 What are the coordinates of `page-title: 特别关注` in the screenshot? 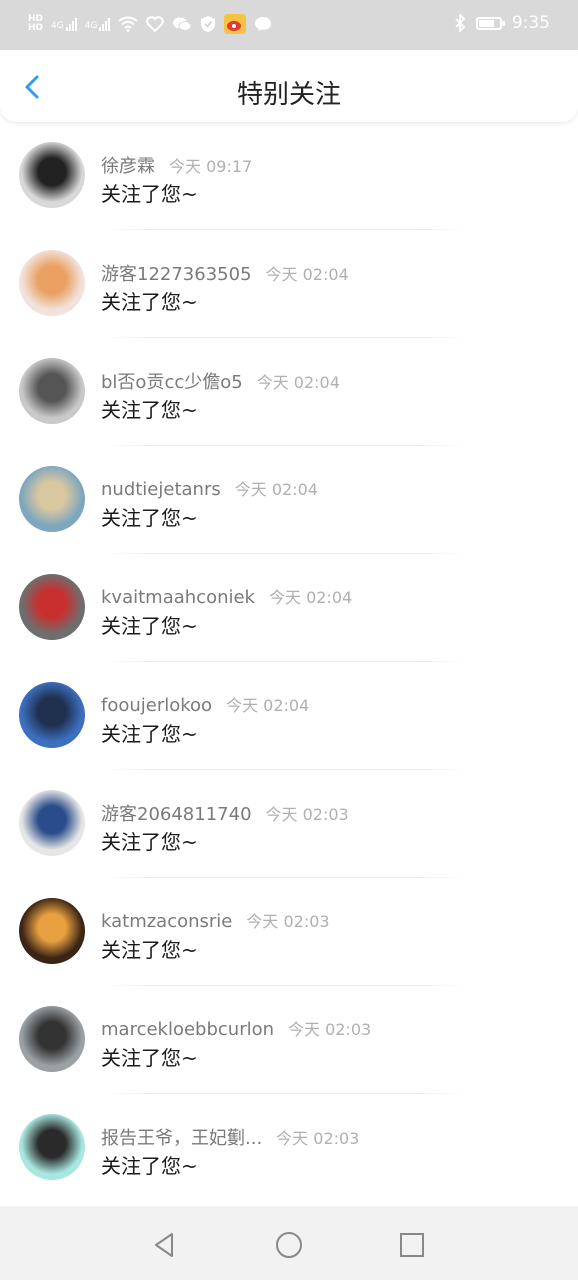 It's located at (288, 95).